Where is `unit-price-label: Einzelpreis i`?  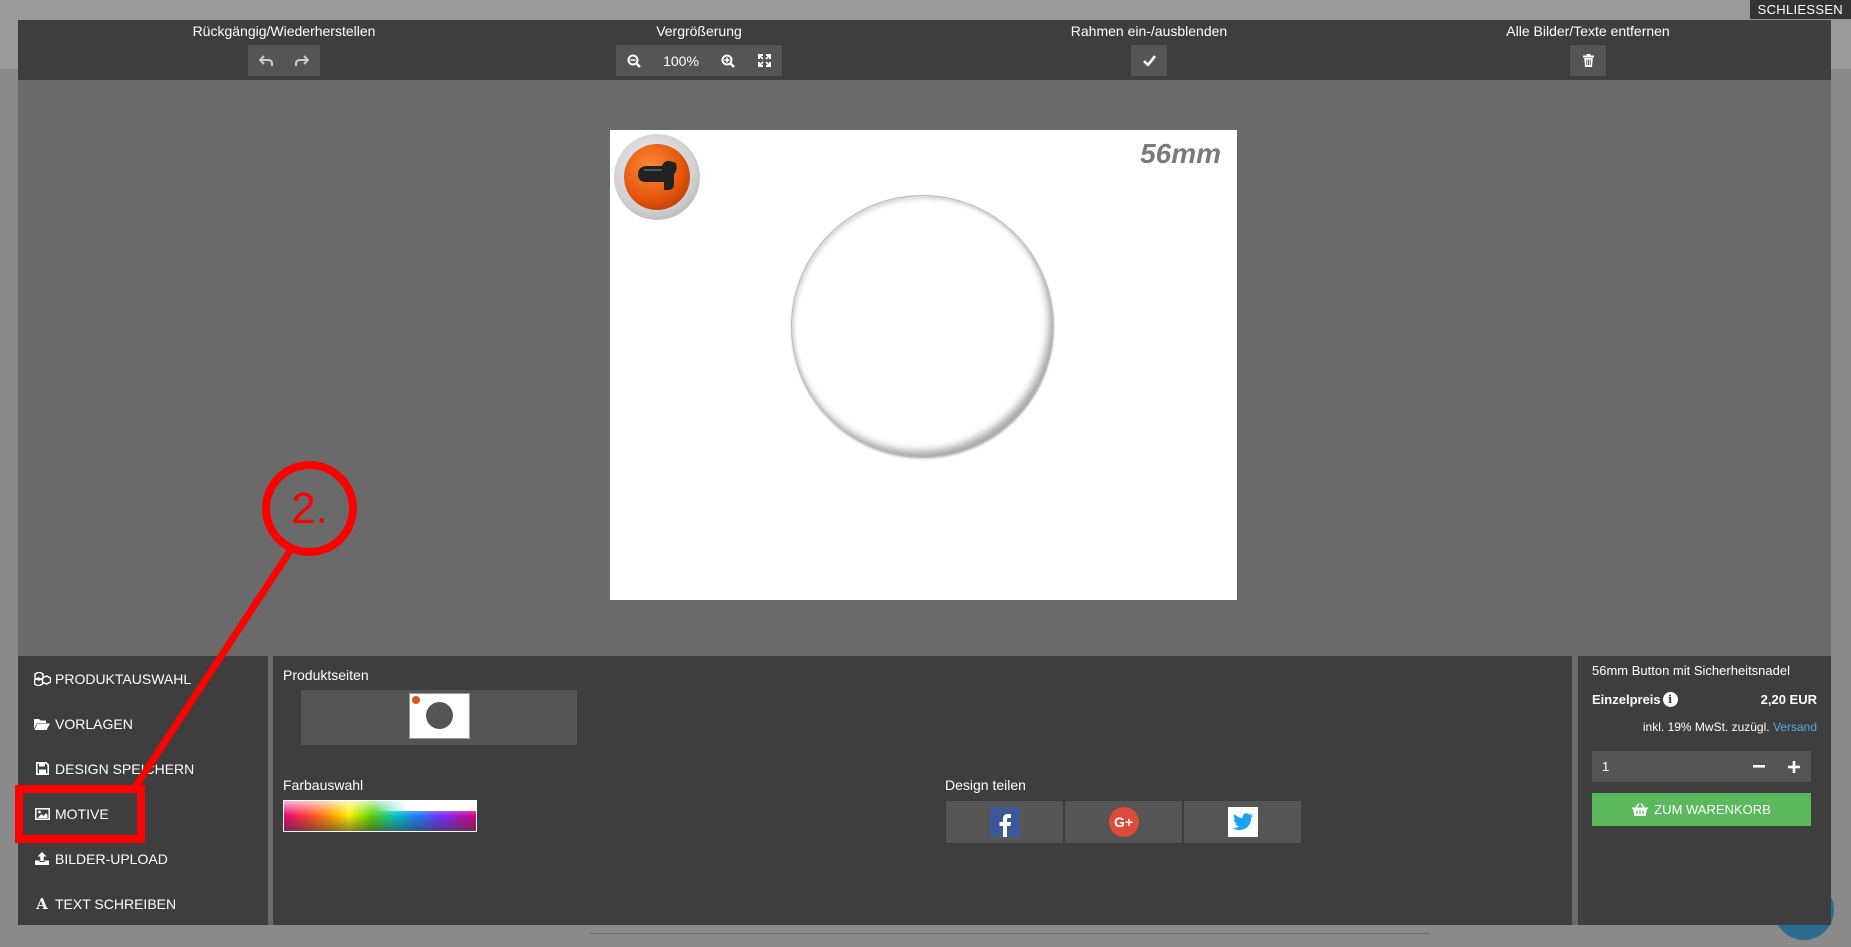 unit-price-label: Einzelpreis i is located at coordinates (1635, 699).